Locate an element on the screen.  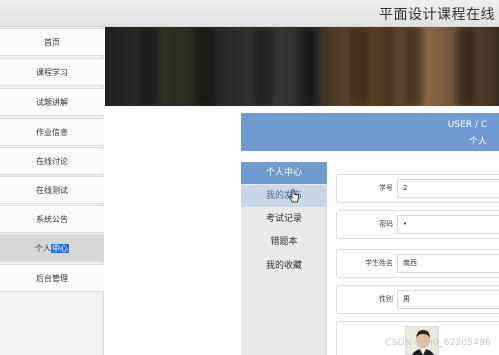
sidebar-item-personal-center: 个人中心 is located at coordinates (52, 248).